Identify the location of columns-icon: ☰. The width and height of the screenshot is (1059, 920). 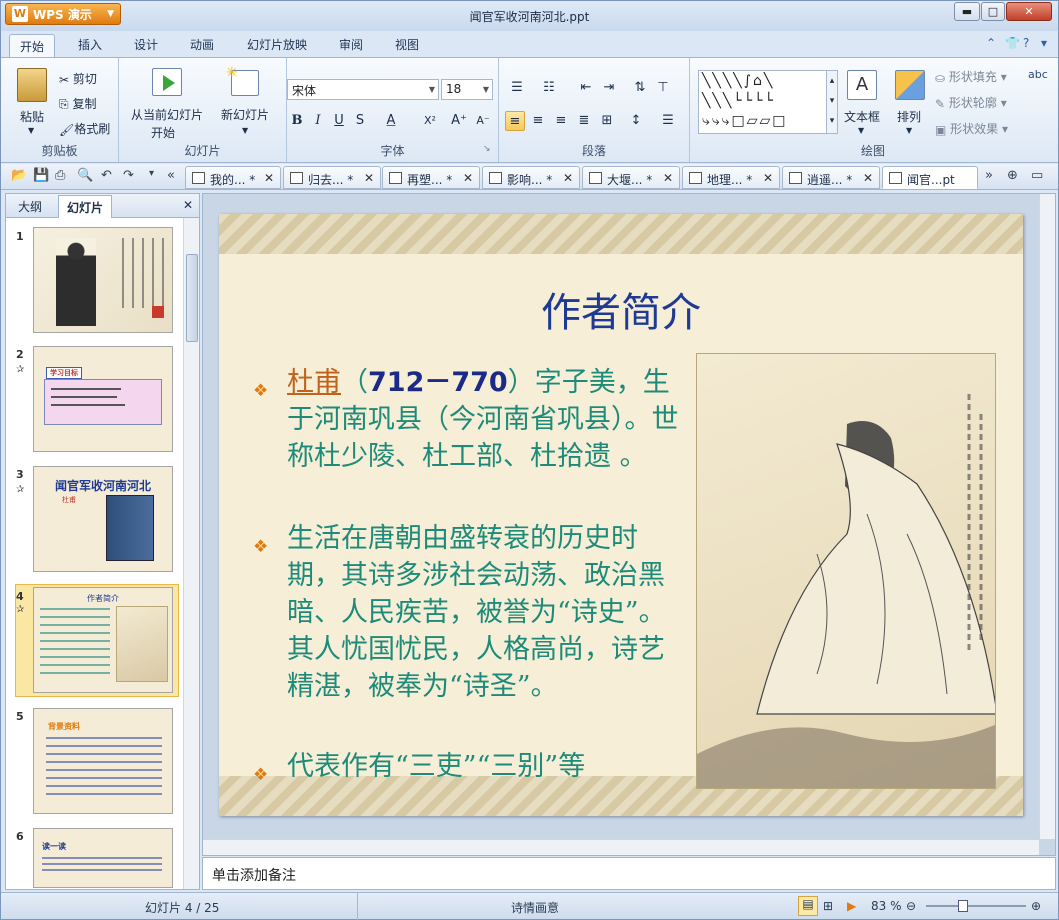
(668, 121).